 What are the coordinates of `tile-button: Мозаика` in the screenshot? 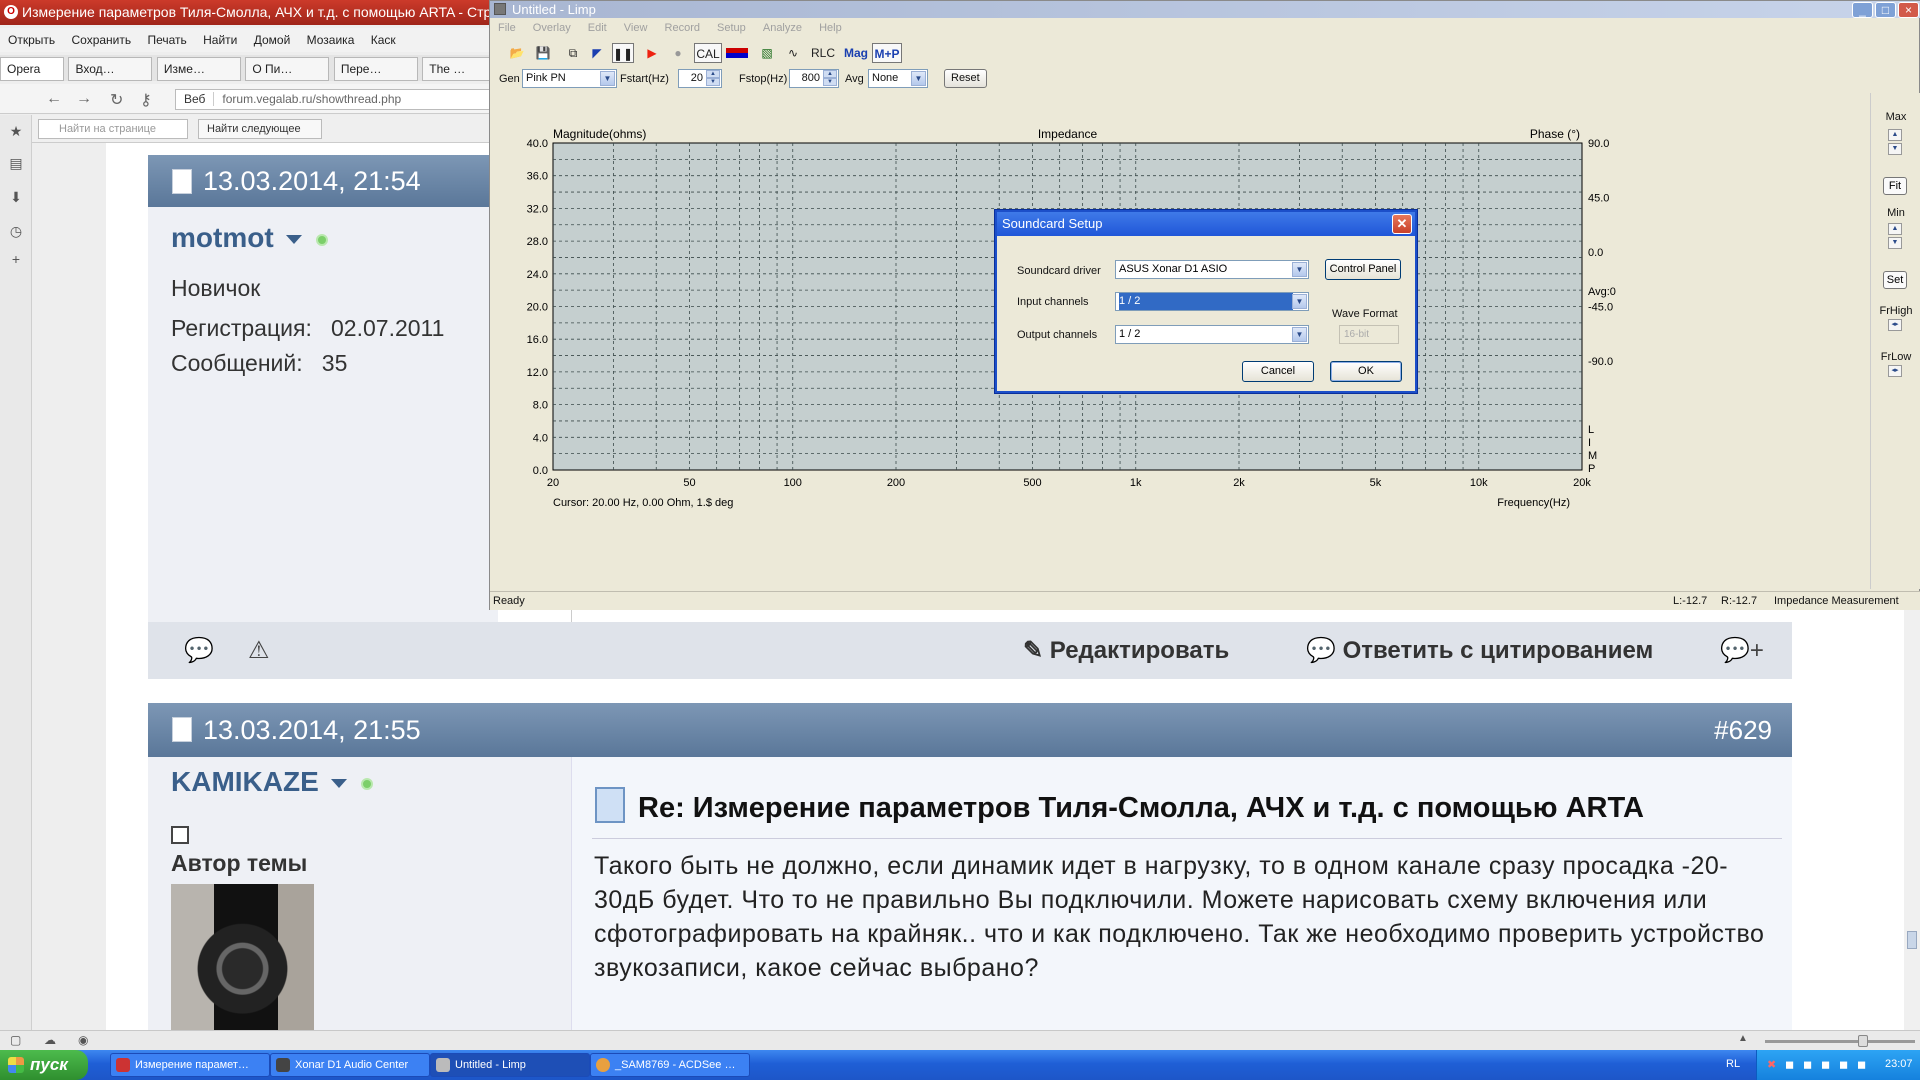 It's located at (329, 37).